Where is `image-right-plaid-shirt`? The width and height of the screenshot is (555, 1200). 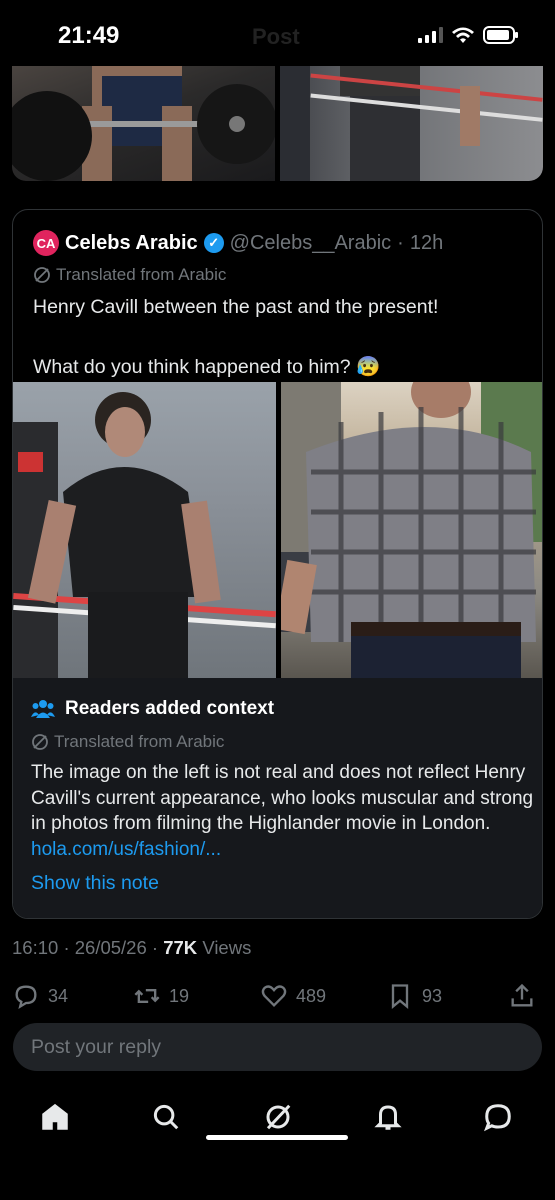 image-right-plaid-shirt is located at coordinates (411, 530).